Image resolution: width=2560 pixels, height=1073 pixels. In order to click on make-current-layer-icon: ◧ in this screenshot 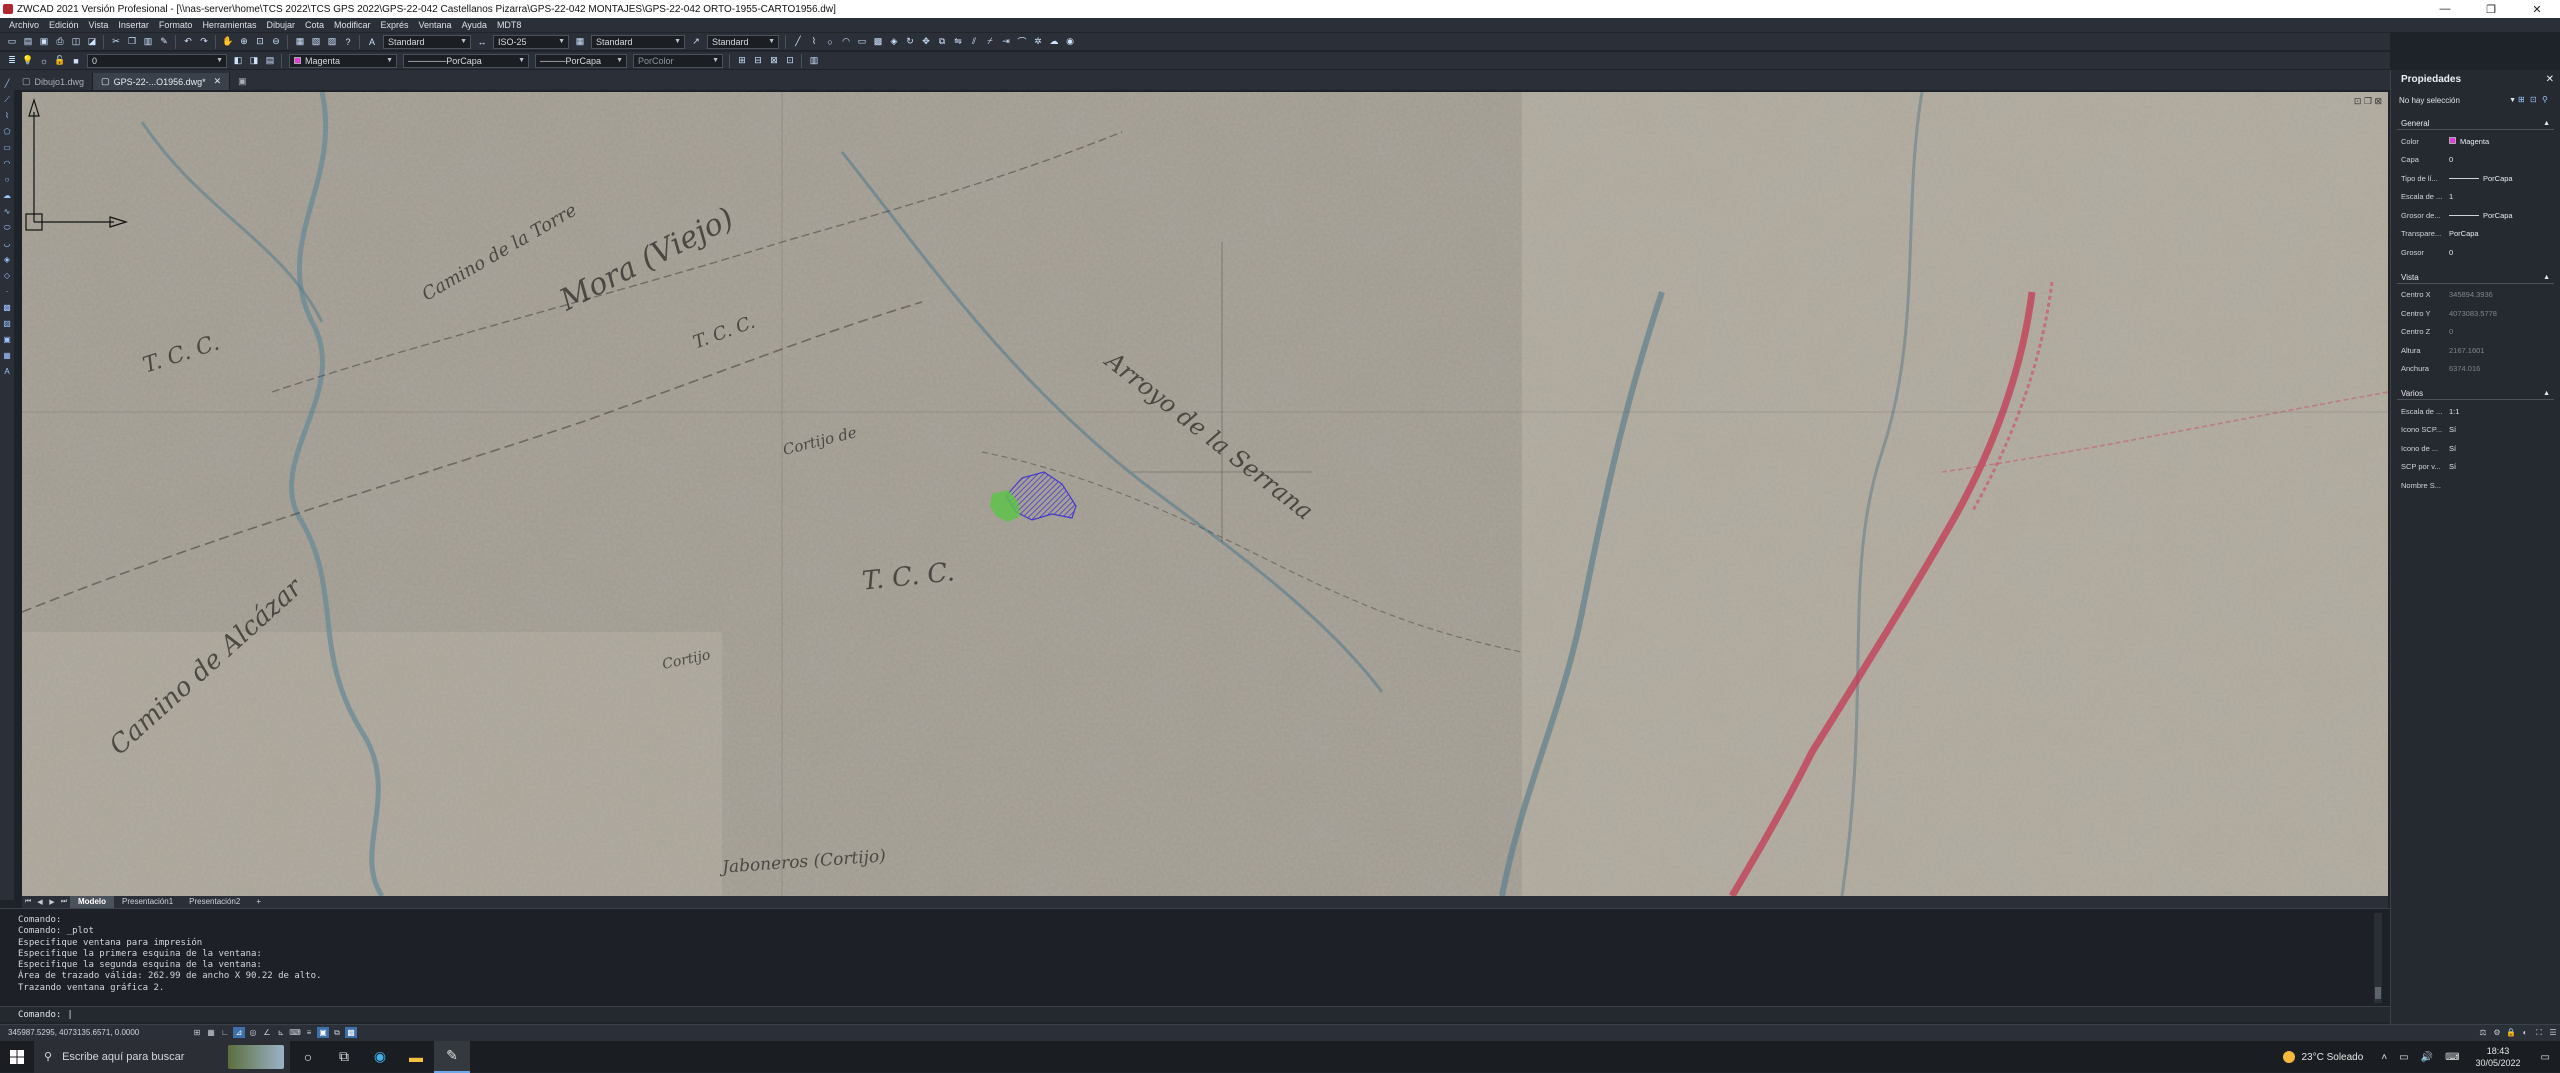, I will do `click(238, 61)`.